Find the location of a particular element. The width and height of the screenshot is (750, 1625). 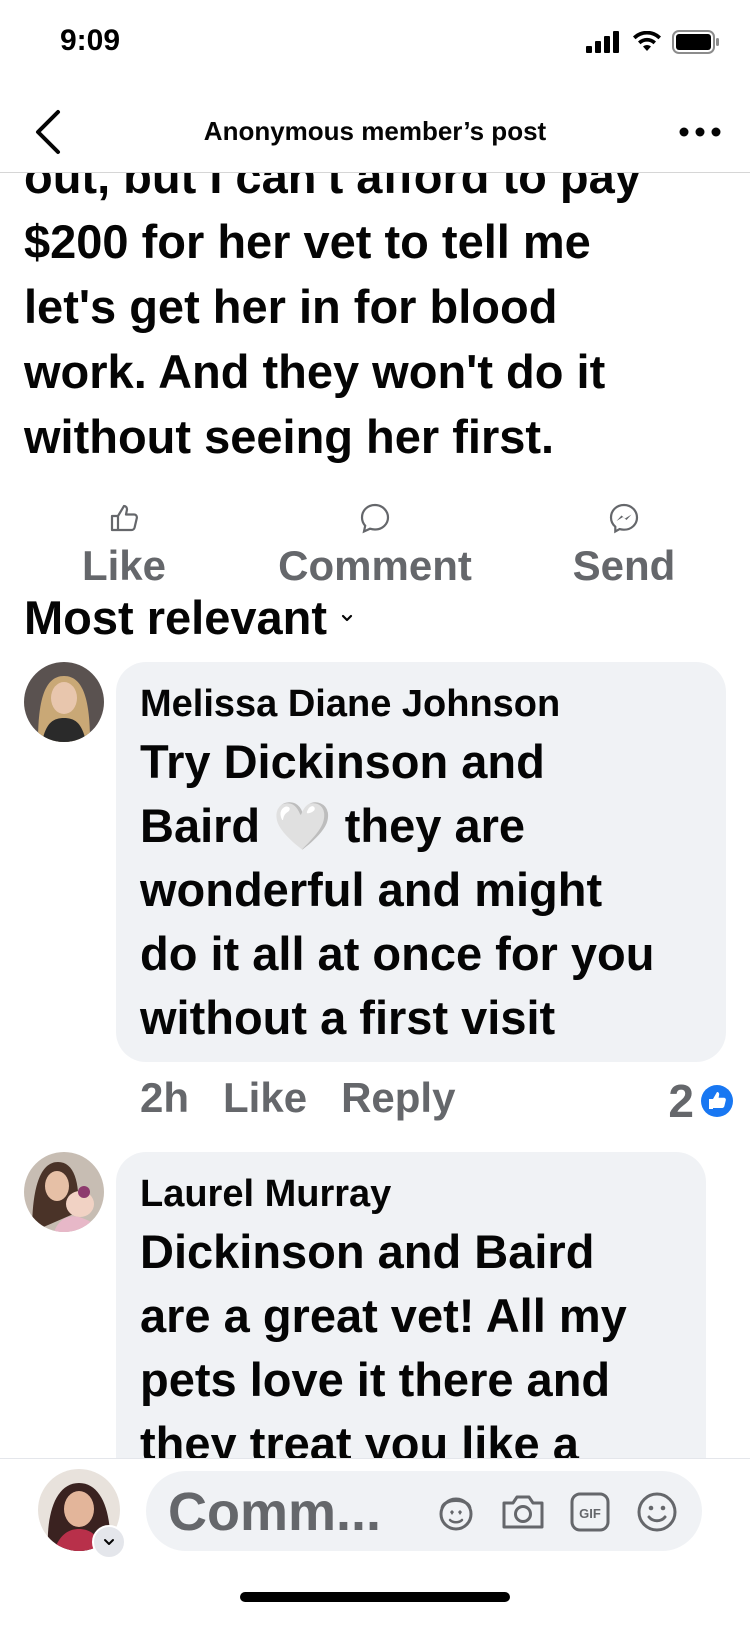

more-options-button is located at coordinates (700, 132).